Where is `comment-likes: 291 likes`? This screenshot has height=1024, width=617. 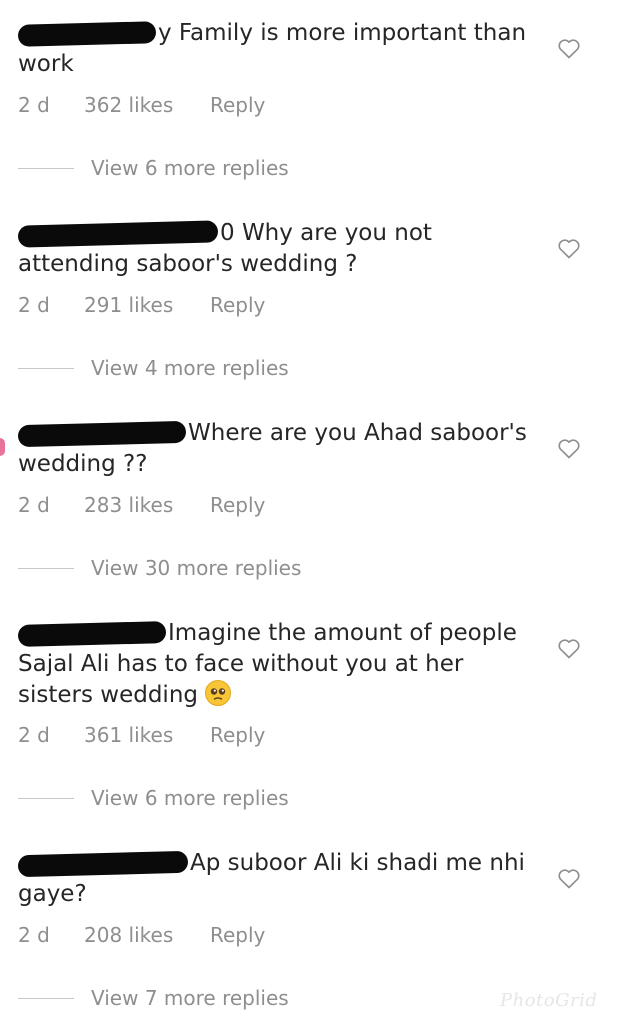 comment-likes: 291 likes is located at coordinates (147, 305).